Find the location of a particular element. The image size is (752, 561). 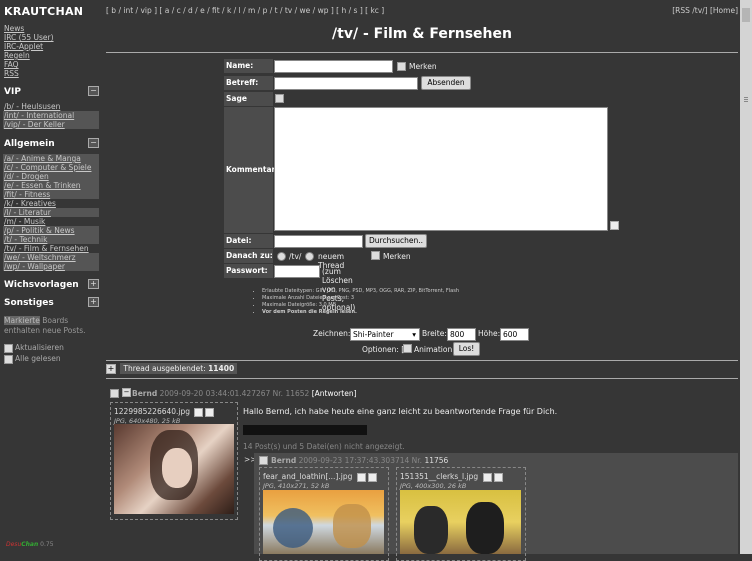

expand-thread-icon: + is located at coordinates (111, 369).